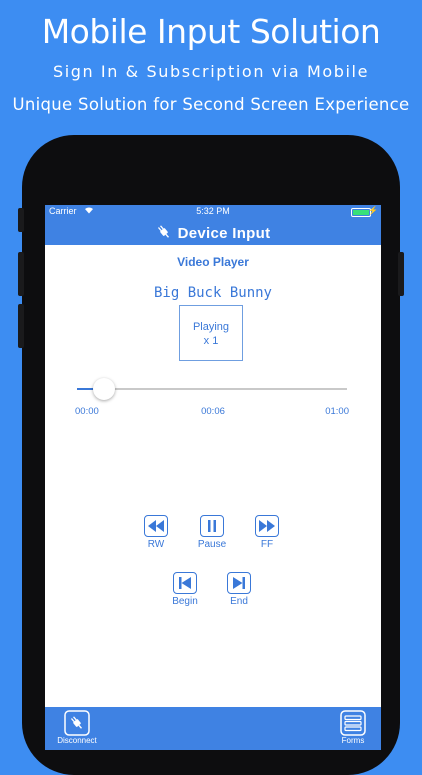 This screenshot has height=775, width=422. I want to click on fast-forward-button: FF, so click(267, 532).